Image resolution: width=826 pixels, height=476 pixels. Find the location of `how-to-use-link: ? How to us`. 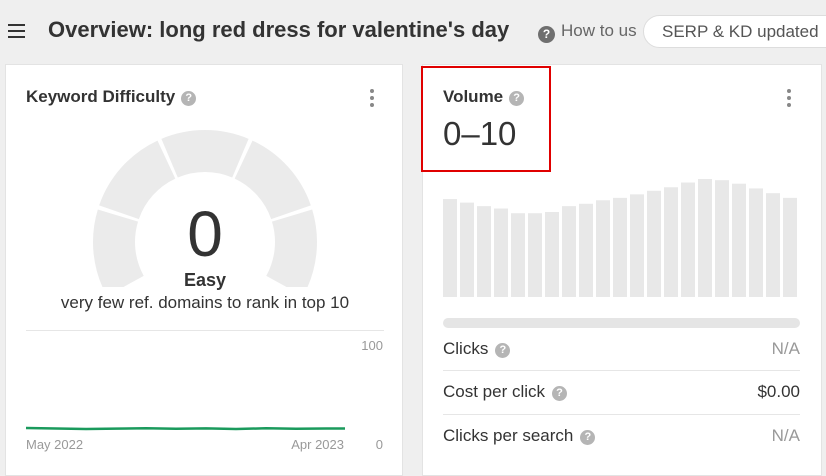

how-to-use-link: ? How to us is located at coordinates (587, 32).